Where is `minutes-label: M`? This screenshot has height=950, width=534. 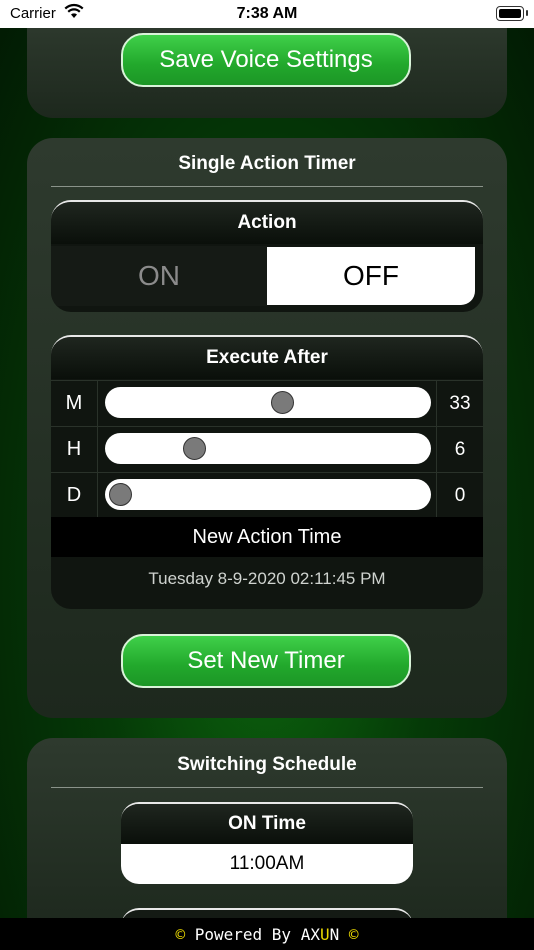
minutes-label: M is located at coordinates (74, 403).